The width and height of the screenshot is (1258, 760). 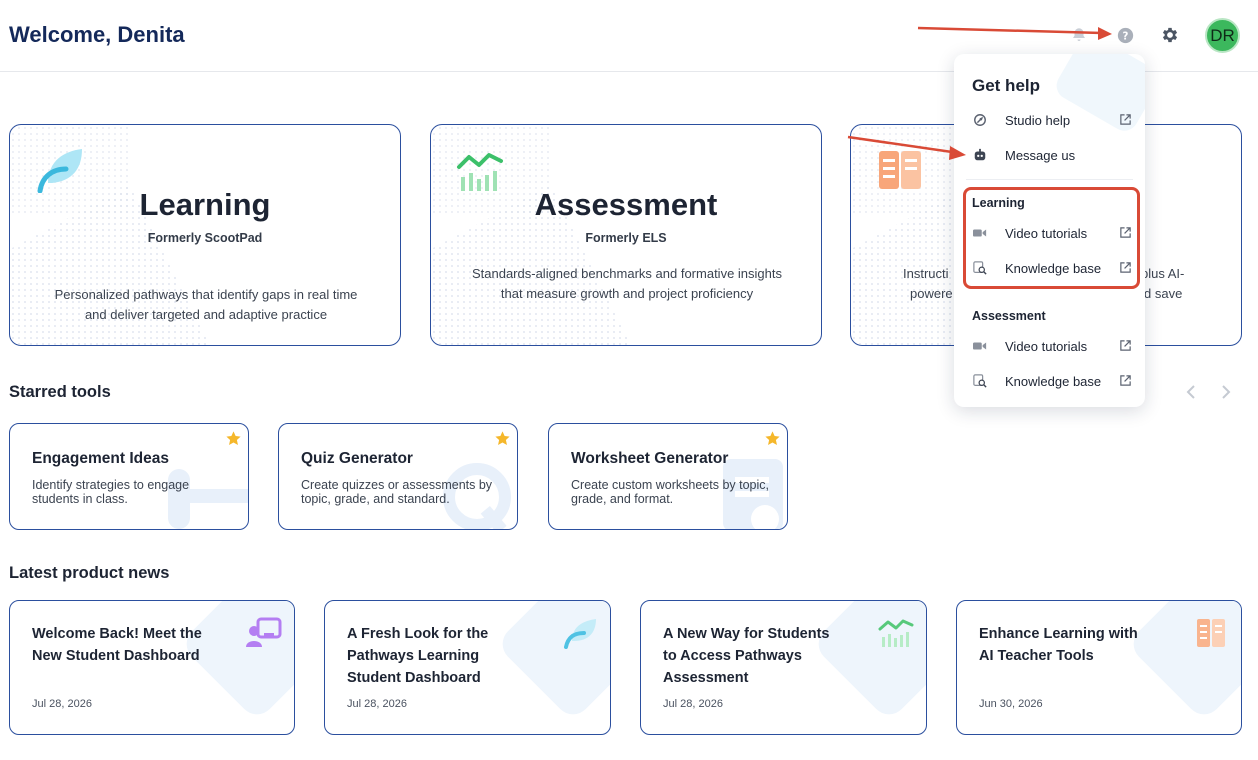 I want to click on avatar-initials: DR, so click(x=1222, y=35).